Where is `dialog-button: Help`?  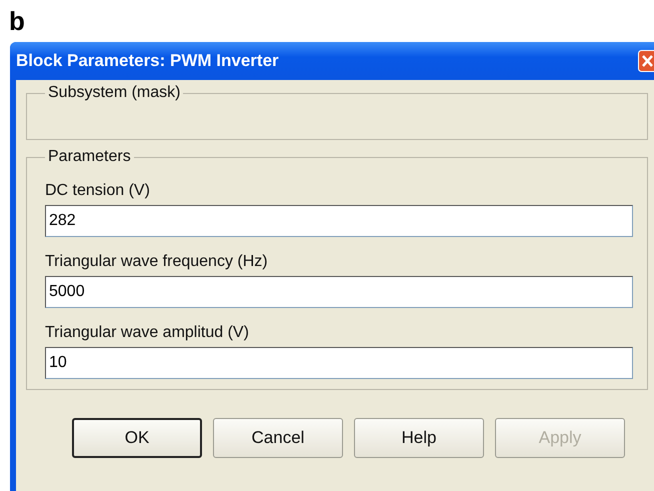
dialog-button: Help is located at coordinates (419, 438).